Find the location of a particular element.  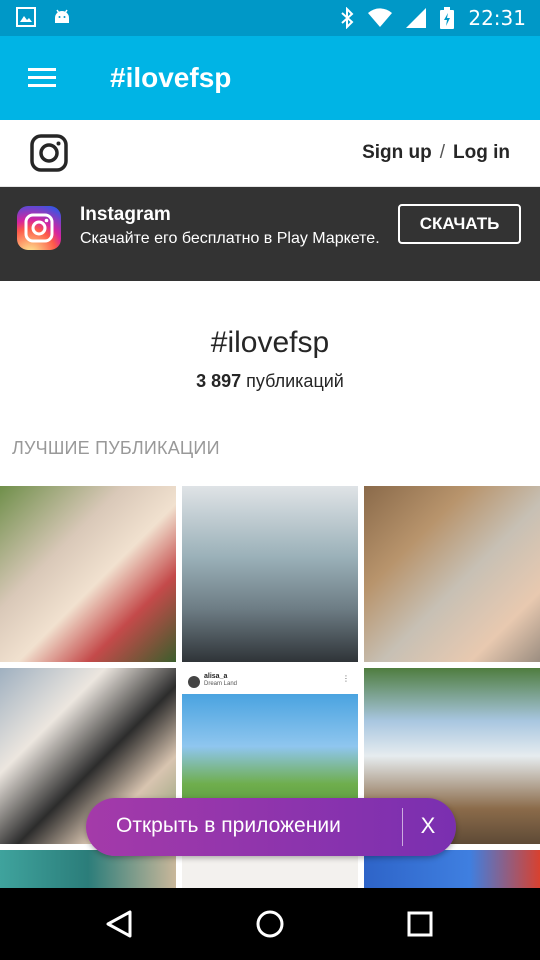

instagram-glyph-icon is located at coordinates (49, 153).